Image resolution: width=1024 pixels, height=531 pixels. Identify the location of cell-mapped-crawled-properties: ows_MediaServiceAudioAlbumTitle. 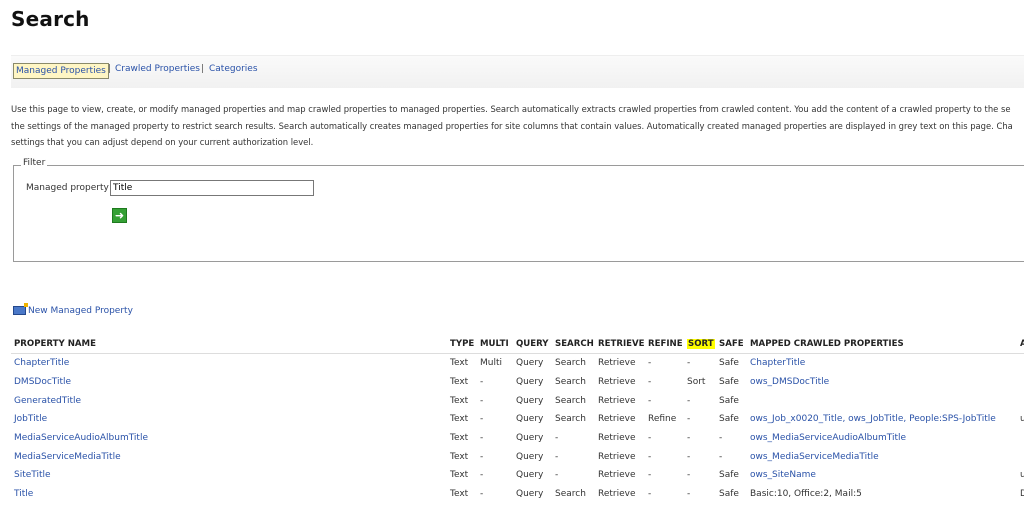
(882, 438).